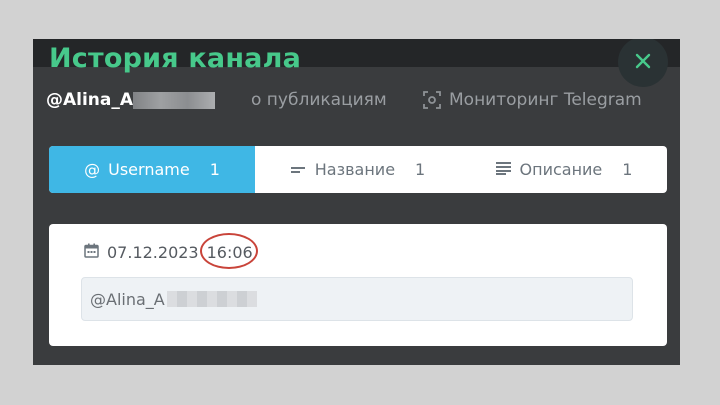 Image resolution: width=720 pixels, height=405 pixels. I want to click on monitoring-link: Мониторинг Telegram, so click(532, 100).